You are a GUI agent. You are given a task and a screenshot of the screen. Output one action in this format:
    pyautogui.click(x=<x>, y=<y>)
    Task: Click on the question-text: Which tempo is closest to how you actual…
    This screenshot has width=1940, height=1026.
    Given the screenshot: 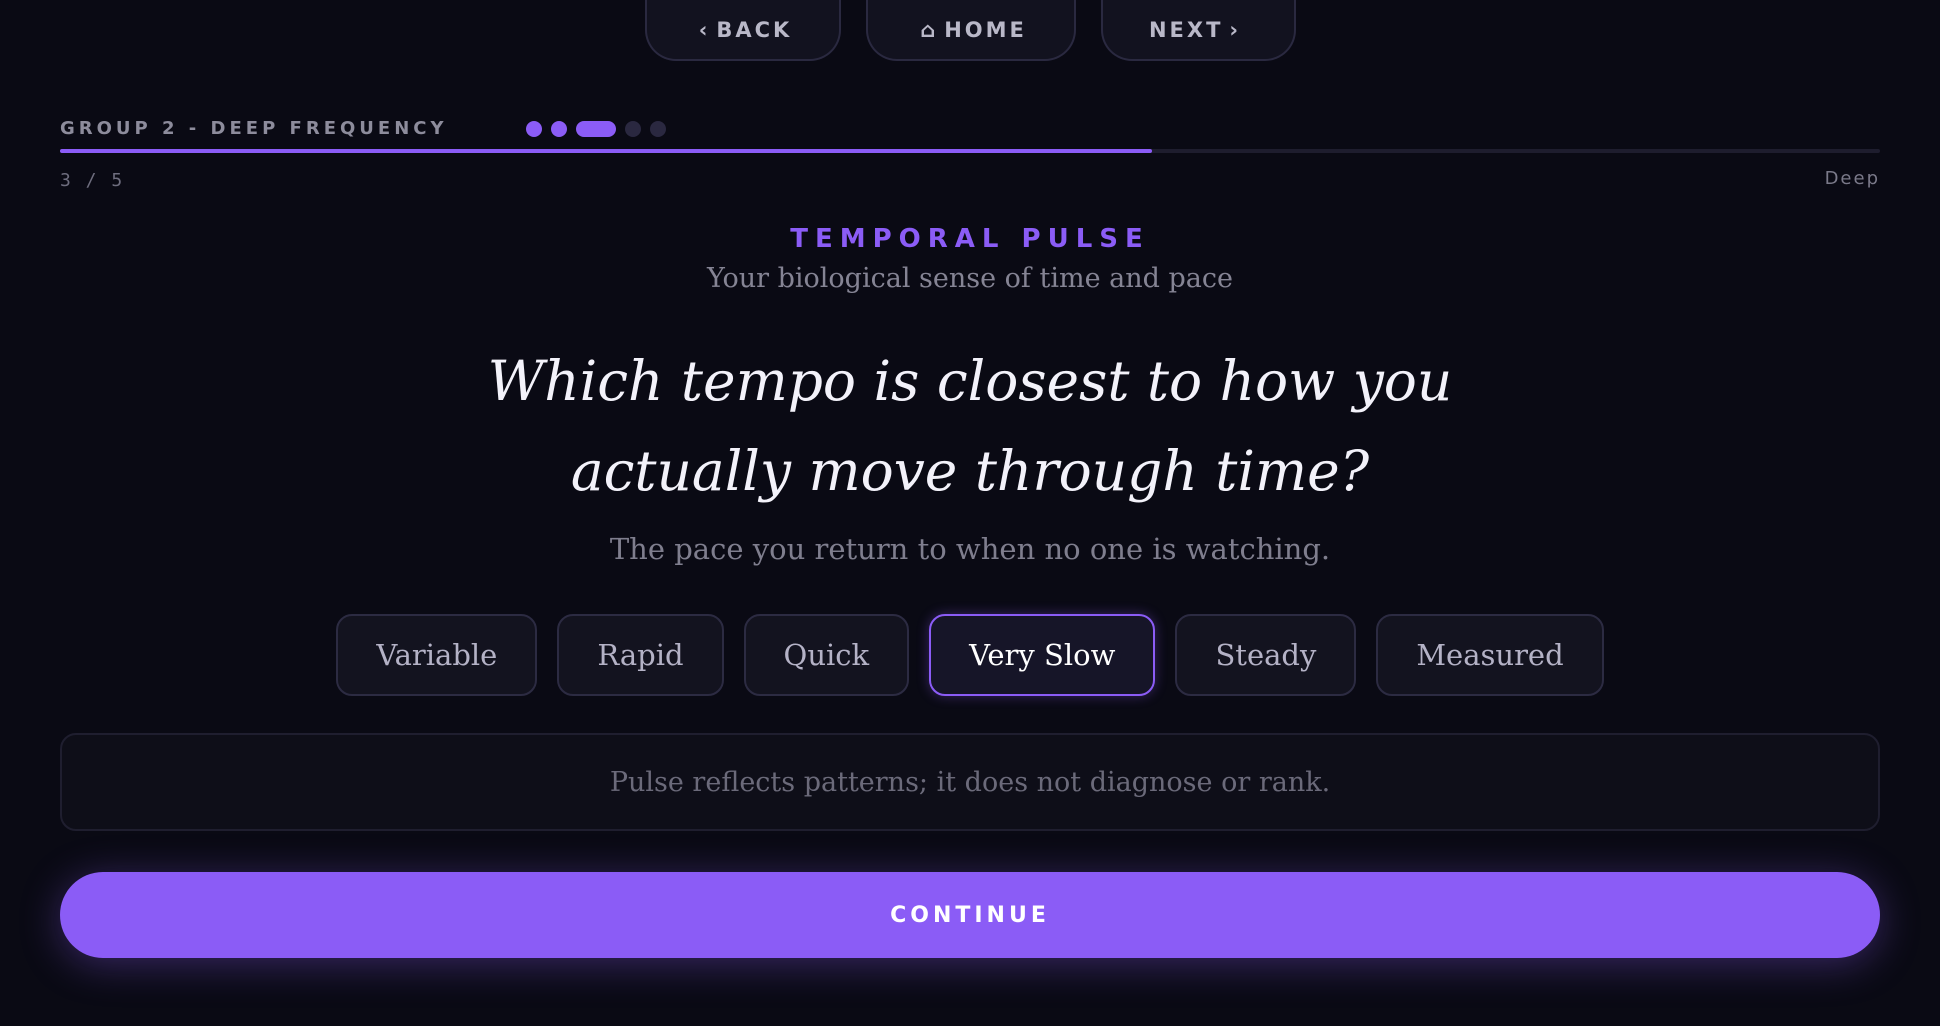 What is the action you would take?
    pyautogui.click(x=970, y=426)
    